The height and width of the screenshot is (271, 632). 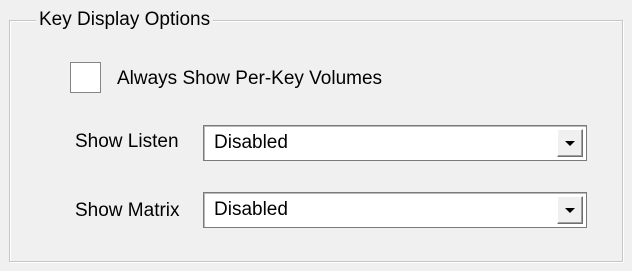 What do you see at coordinates (127, 141) in the screenshot?
I see `show-listen-label: Show Listen` at bounding box center [127, 141].